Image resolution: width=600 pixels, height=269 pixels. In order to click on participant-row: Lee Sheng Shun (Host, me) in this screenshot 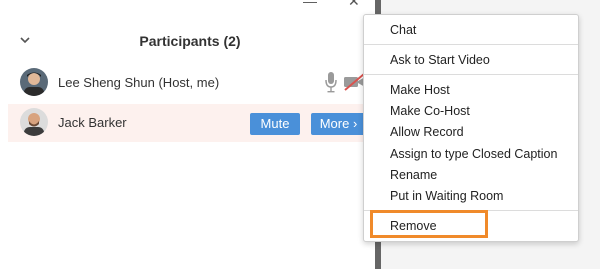, I will do `click(188, 83)`.